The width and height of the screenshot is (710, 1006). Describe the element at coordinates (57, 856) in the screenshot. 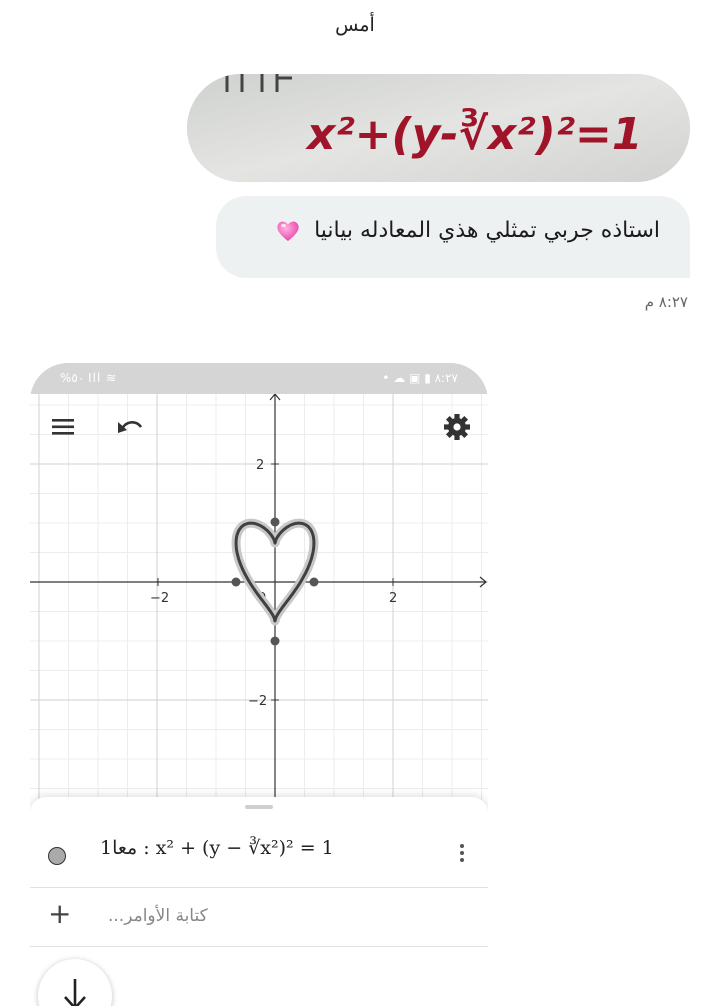

I see `visibility-toggle` at that location.